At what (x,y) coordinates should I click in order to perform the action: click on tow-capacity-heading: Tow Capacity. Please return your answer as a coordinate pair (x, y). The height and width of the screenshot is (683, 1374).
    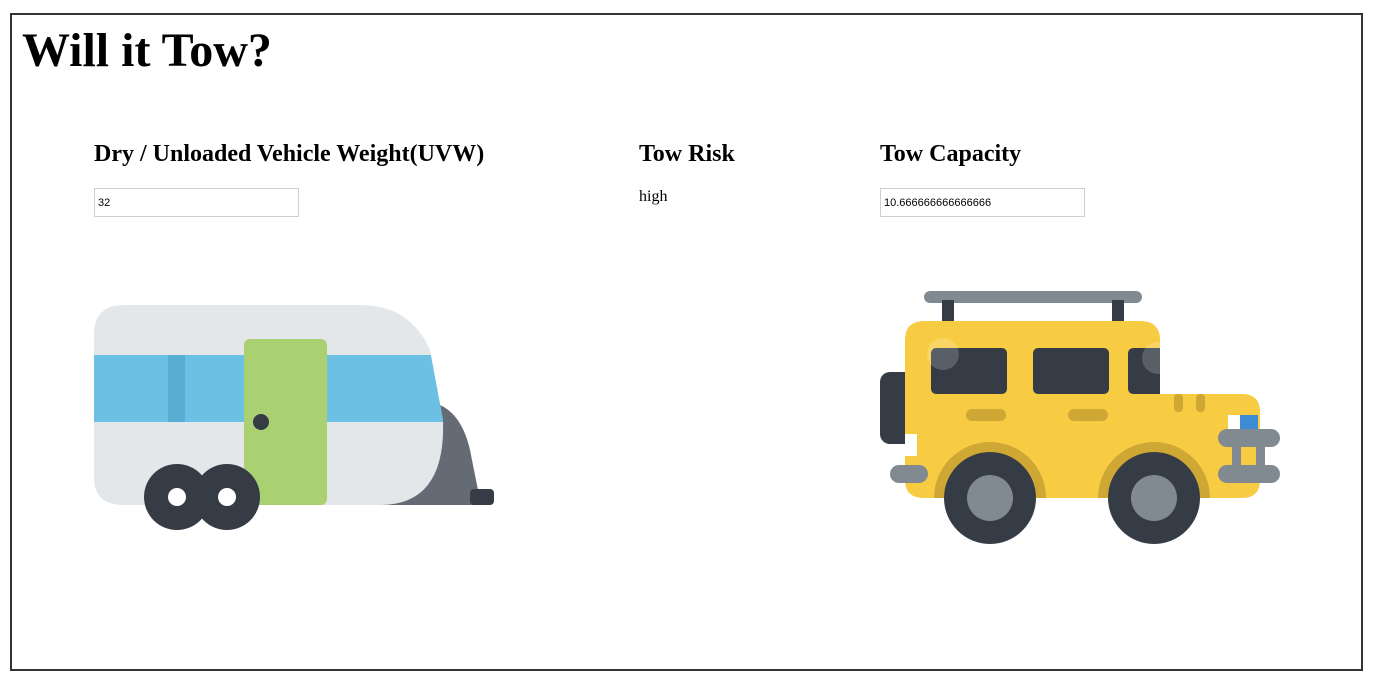
    Looking at the image, I should click on (951, 154).